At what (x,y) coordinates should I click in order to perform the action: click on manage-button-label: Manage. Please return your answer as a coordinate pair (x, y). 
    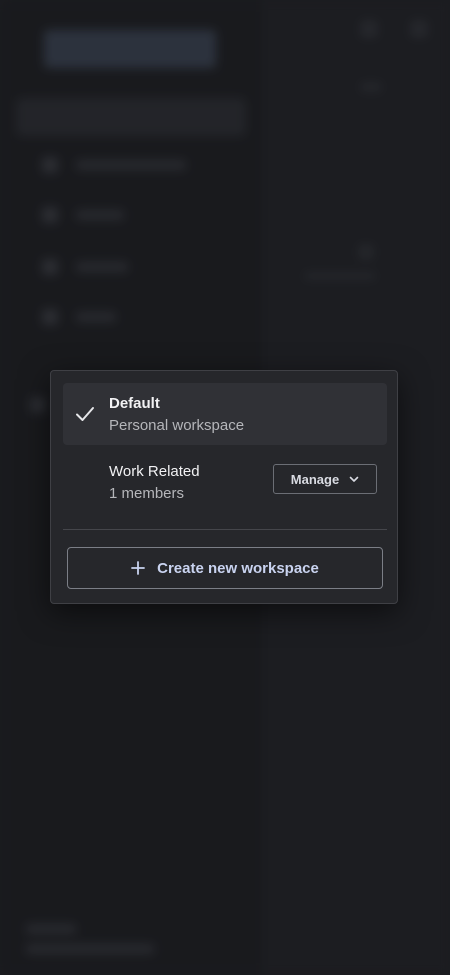
    Looking at the image, I should click on (315, 479).